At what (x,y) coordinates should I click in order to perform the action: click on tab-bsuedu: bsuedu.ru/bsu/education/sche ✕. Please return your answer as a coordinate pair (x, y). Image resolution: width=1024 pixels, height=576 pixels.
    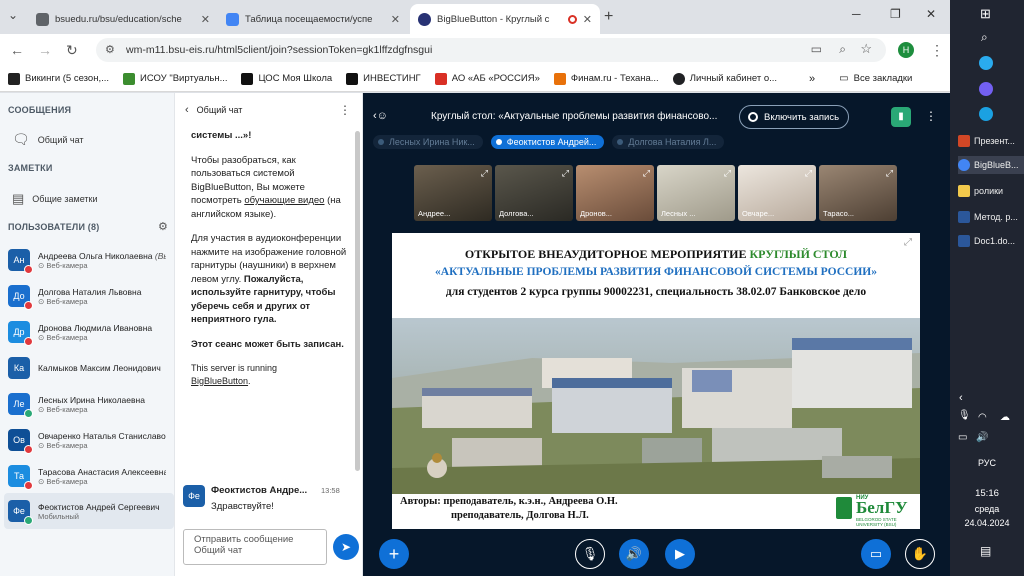
    Looking at the image, I should click on (123, 19).